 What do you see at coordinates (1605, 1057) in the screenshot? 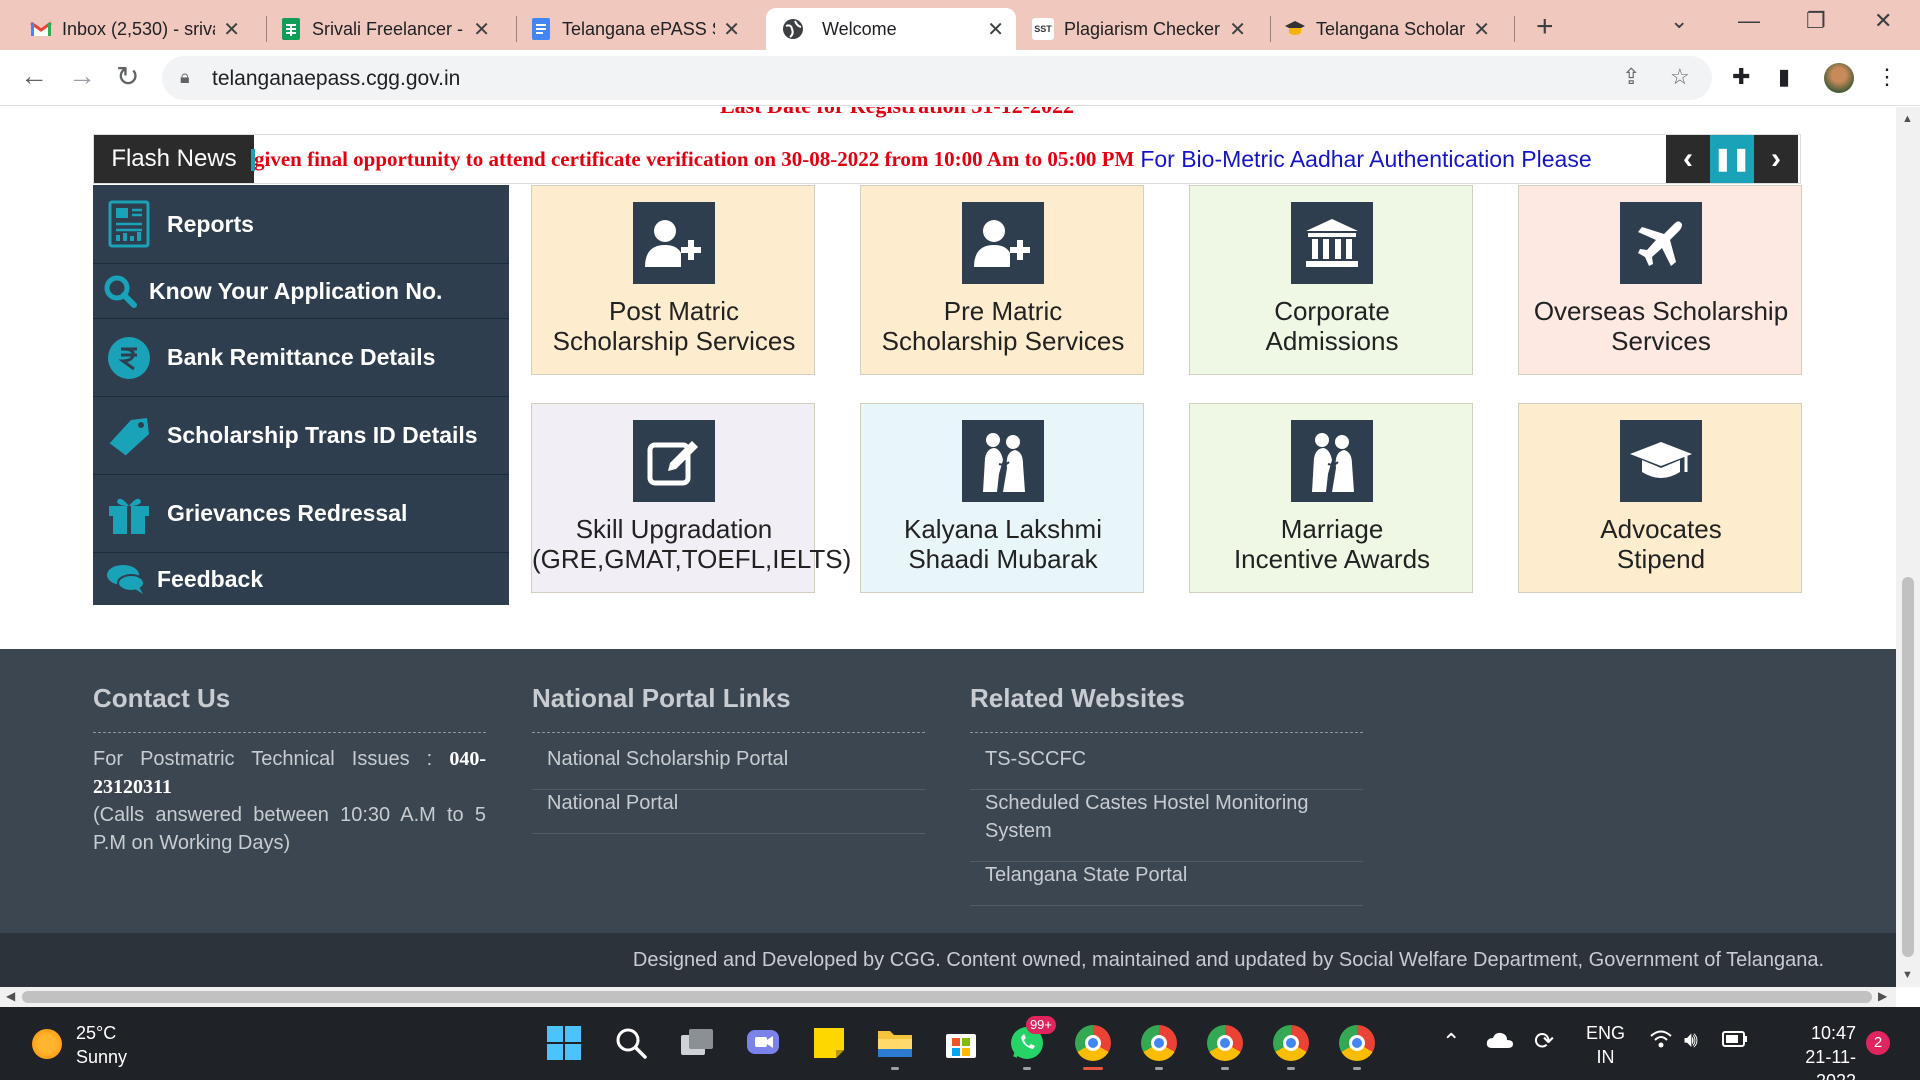
I see `region-code: IN` at bounding box center [1605, 1057].